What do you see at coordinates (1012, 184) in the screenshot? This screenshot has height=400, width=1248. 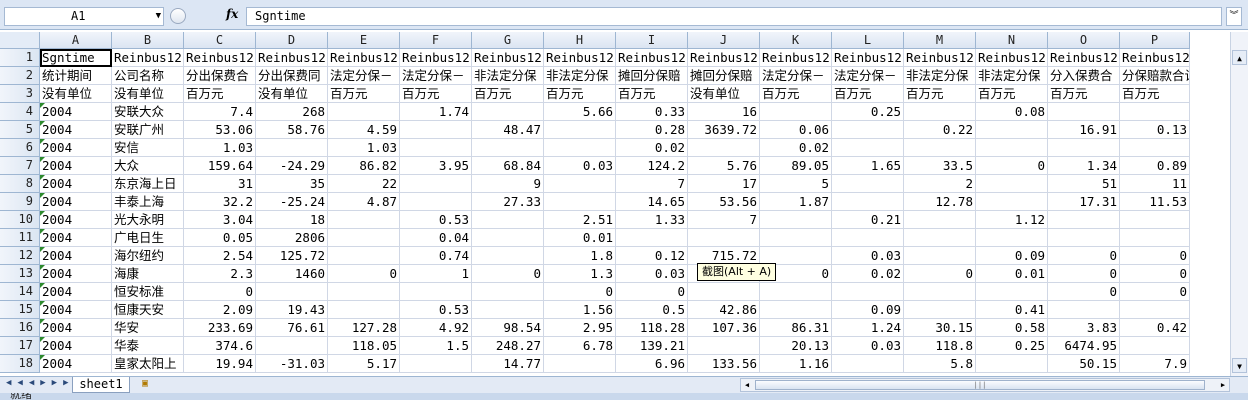 I see `cell-n8` at bounding box center [1012, 184].